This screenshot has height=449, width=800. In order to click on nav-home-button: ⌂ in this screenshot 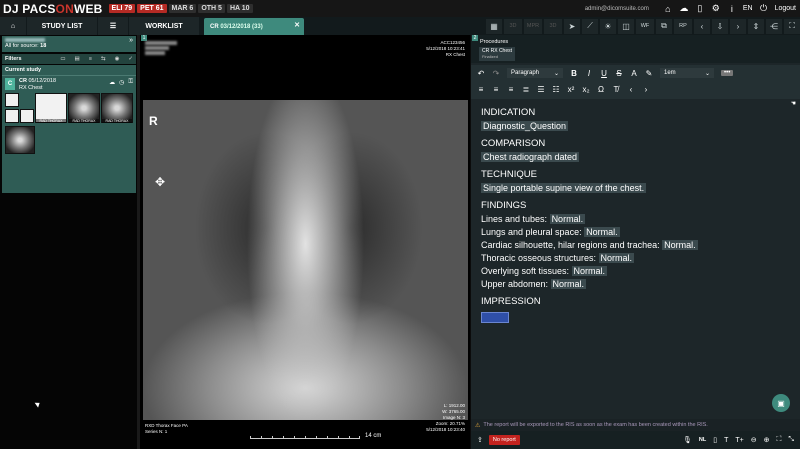, I will do `click(13, 26)`.